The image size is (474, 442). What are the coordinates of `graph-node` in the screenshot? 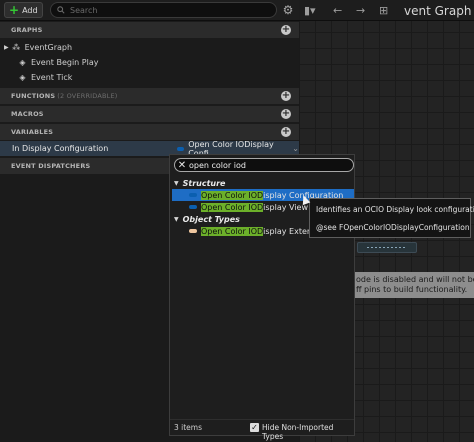 It's located at (387, 247).